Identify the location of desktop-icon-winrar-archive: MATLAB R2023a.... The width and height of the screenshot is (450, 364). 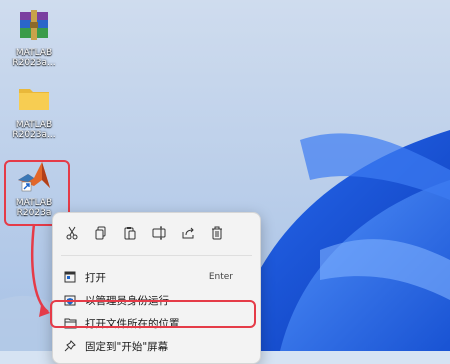
(34, 38).